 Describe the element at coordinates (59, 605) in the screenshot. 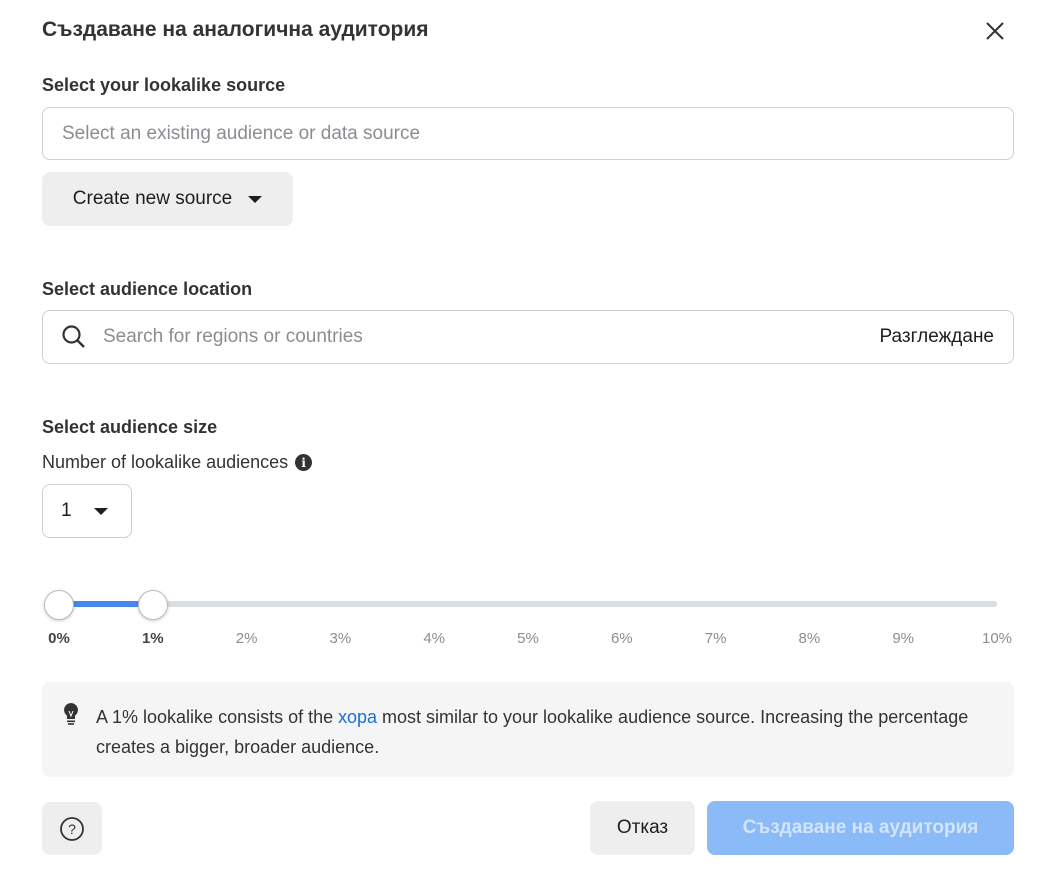

I see `slider-start-handle` at that location.